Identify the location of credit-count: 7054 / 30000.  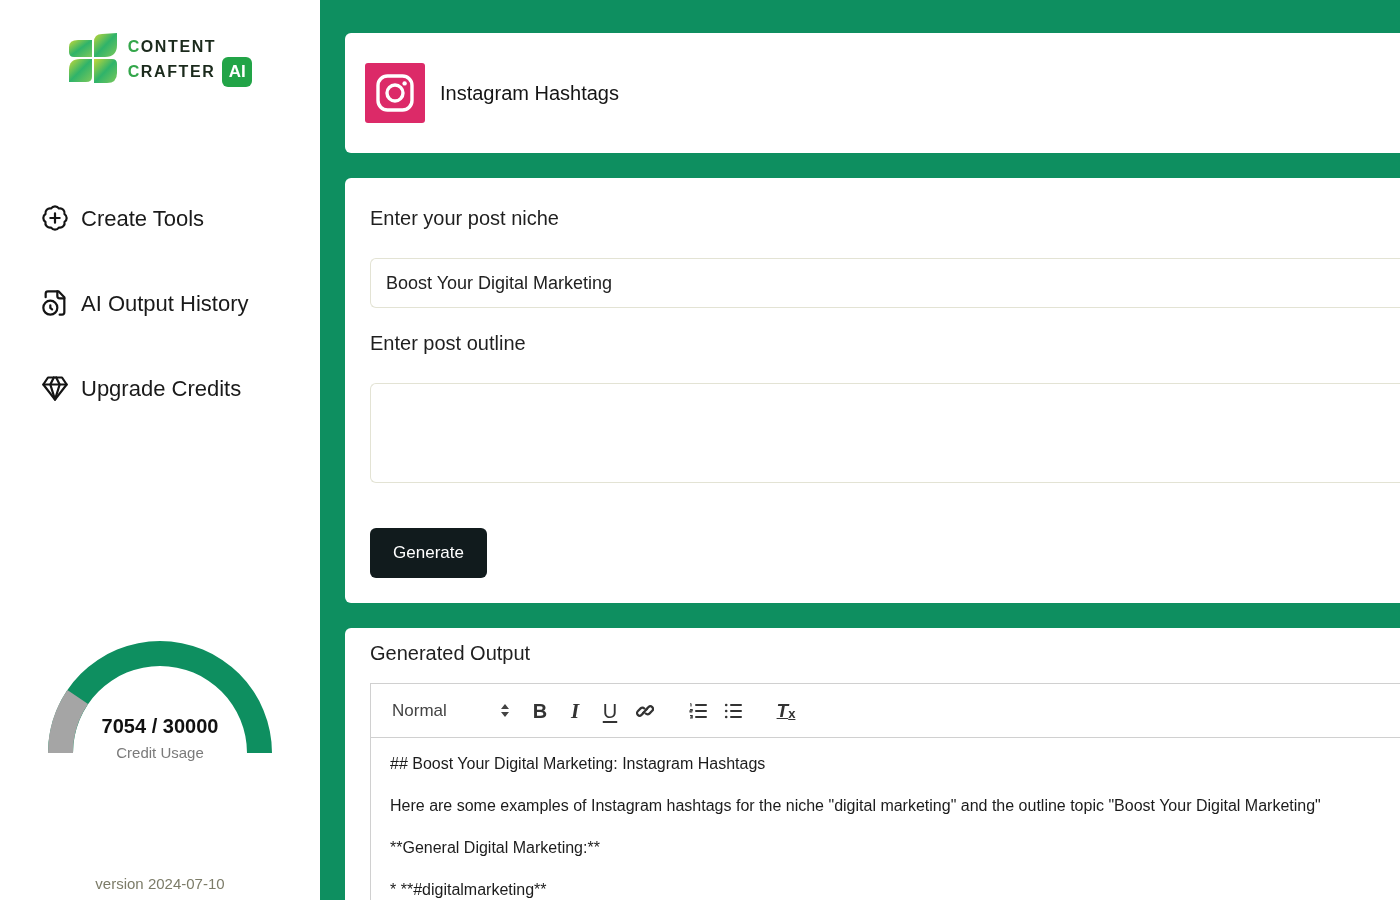
(160, 726).